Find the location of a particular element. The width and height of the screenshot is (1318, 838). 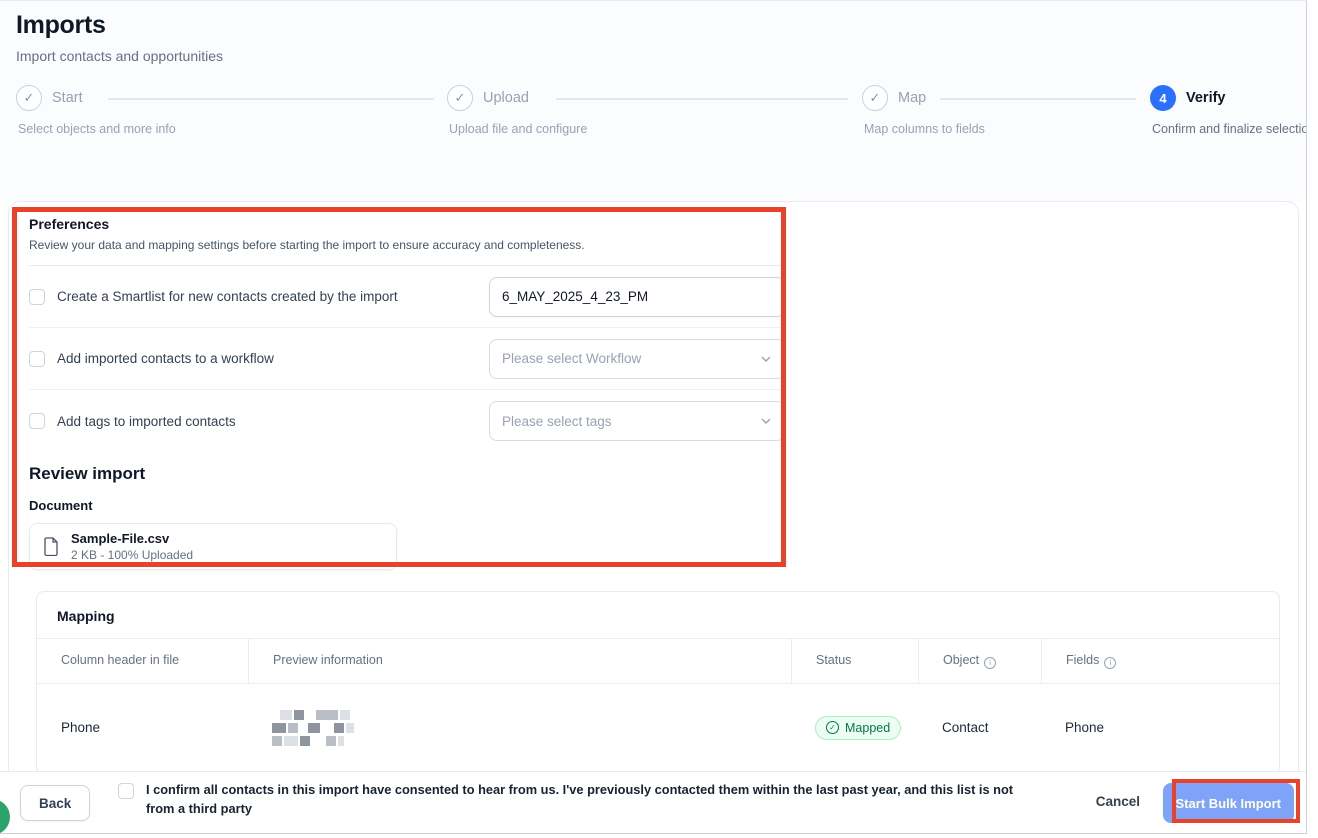

page-title: Imports is located at coordinates (61, 25).